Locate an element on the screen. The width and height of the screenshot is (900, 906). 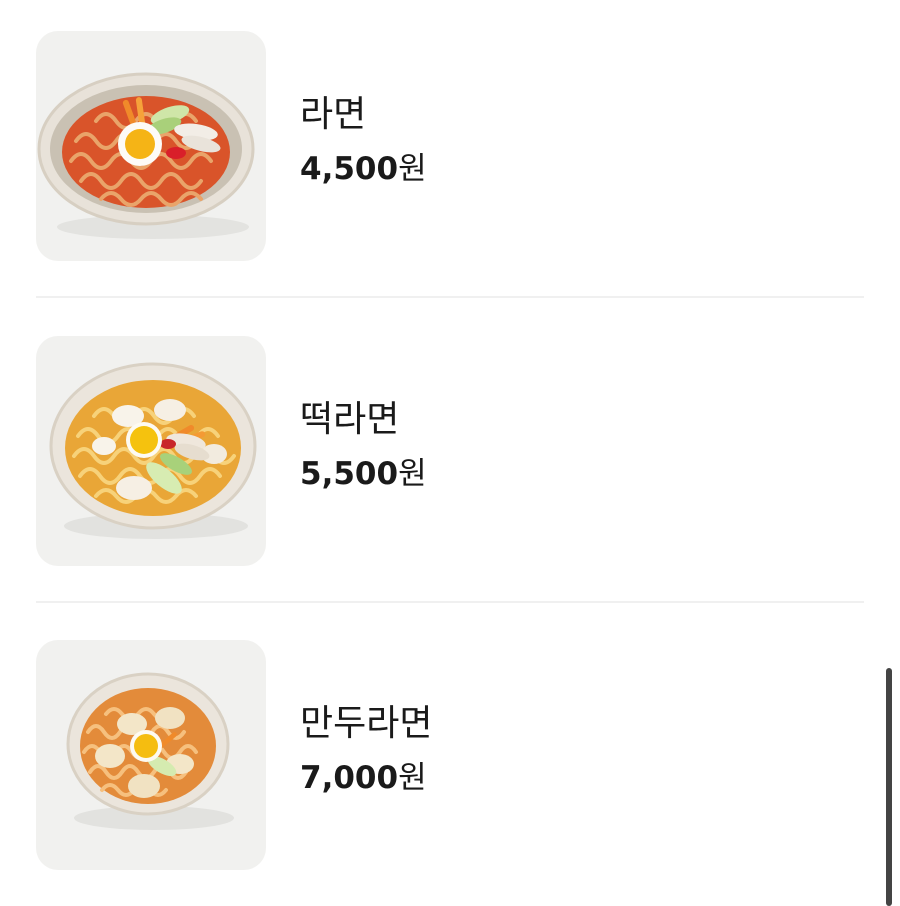
menu-item-price: 4,500원 is located at coordinates (363, 169).